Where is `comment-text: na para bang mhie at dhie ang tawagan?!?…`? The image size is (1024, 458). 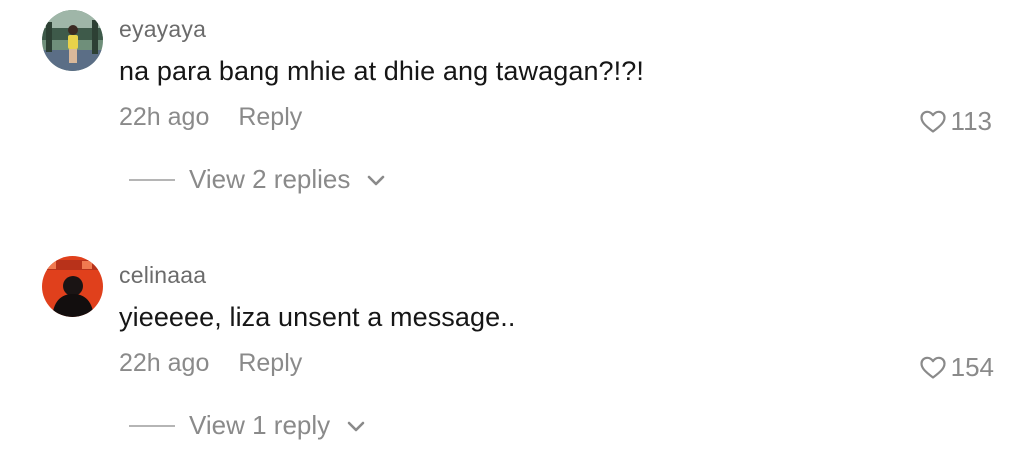
comment-text: na para bang mhie at dhie ang tawagan?!?… is located at coordinates (381, 71).